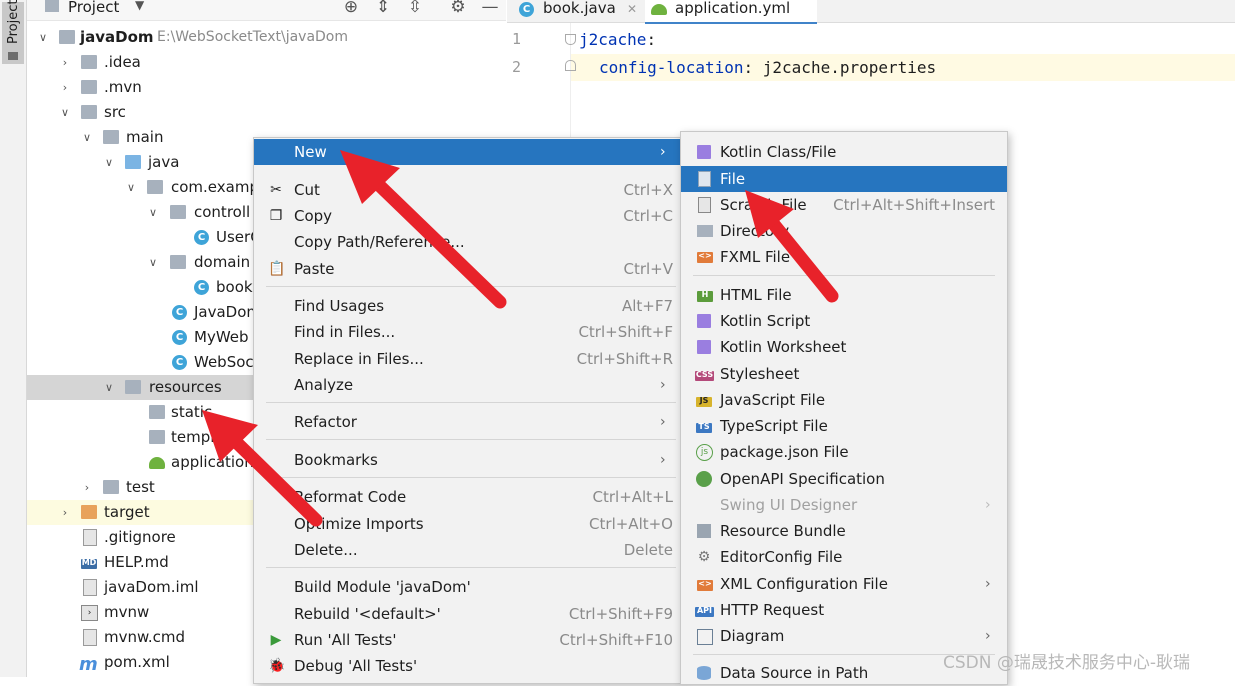 The width and height of the screenshot is (1235, 686). What do you see at coordinates (844, 321) in the screenshot?
I see `submenu-item-kotlin-script: Kotlin Script` at bounding box center [844, 321].